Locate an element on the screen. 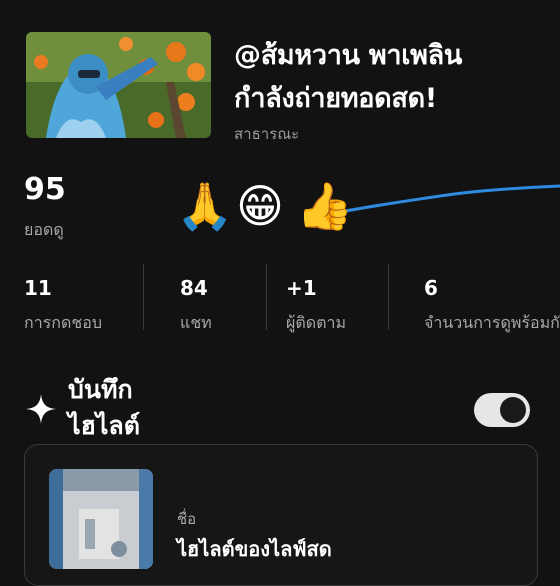 This screenshot has height=586, width=560. highlight-name-value: ไฮไลต์ของไลฟ์สด is located at coordinates (254, 549).